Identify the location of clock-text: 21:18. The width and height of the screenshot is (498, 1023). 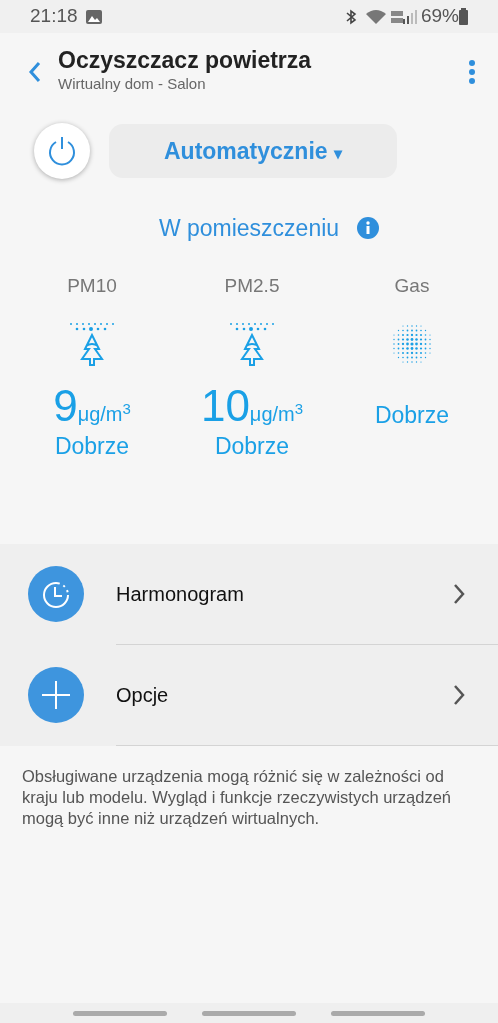
(54, 16).